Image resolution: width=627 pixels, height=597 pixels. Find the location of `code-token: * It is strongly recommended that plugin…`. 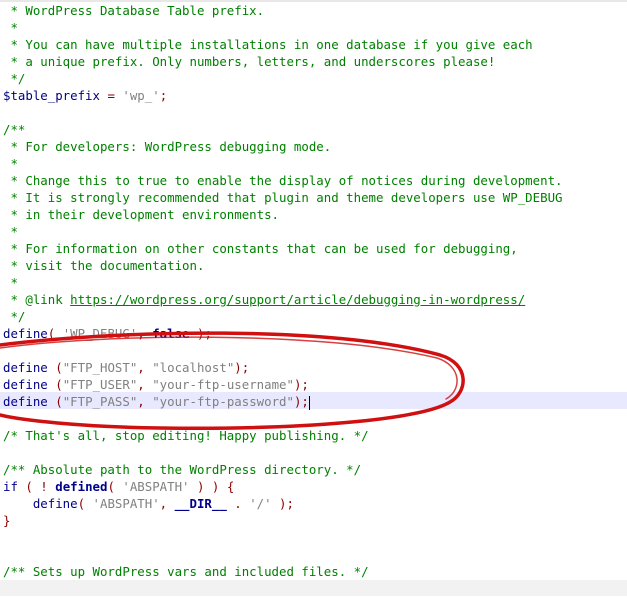

code-token: * It is strongly recommended that plugin… is located at coordinates (283, 197).